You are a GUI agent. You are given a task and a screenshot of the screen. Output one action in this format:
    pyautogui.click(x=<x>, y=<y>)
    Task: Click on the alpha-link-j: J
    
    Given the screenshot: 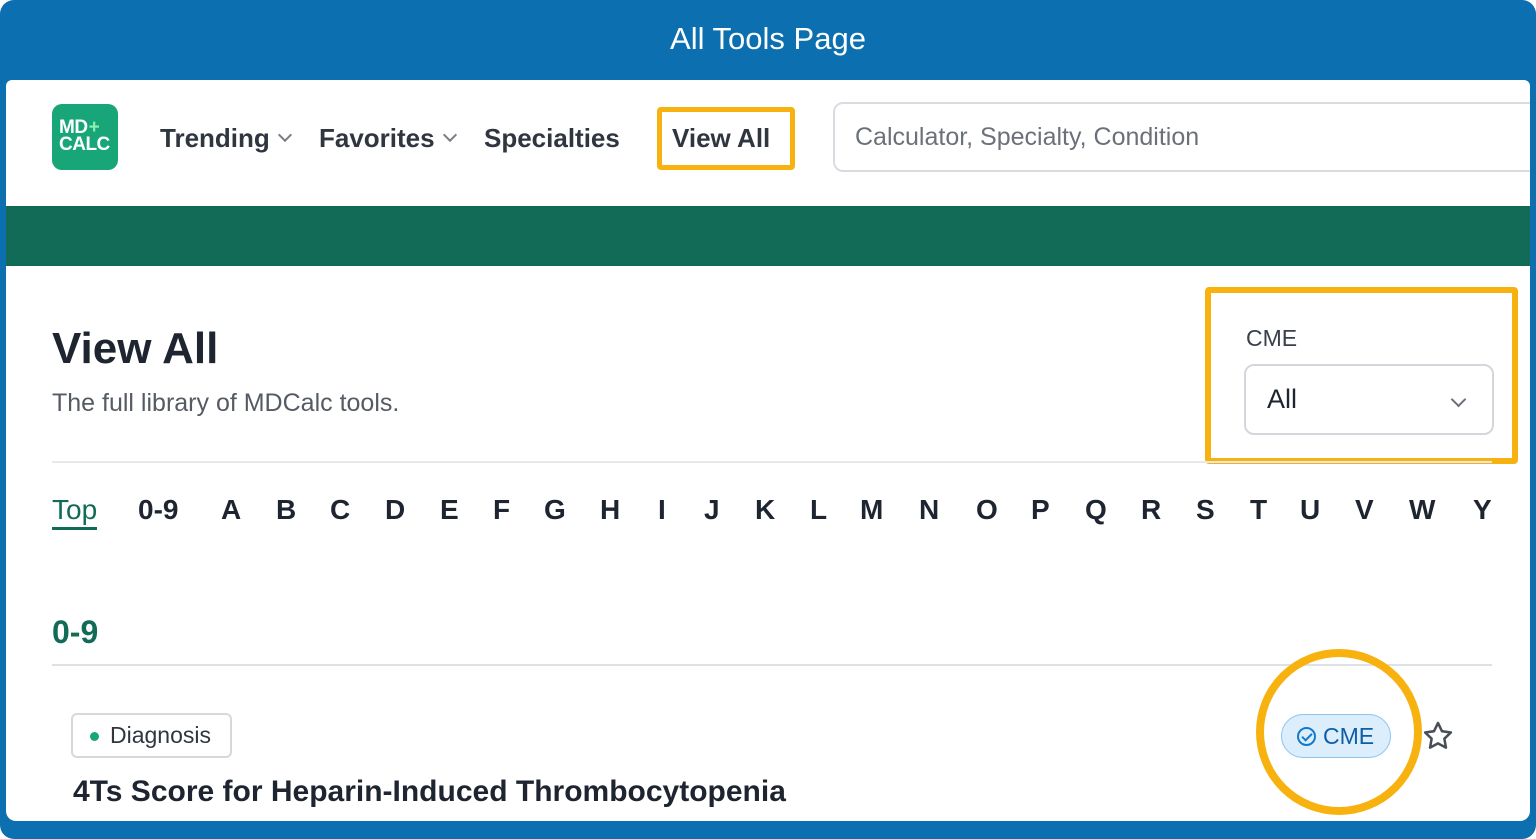 What is the action you would take?
    pyautogui.click(x=712, y=510)
    